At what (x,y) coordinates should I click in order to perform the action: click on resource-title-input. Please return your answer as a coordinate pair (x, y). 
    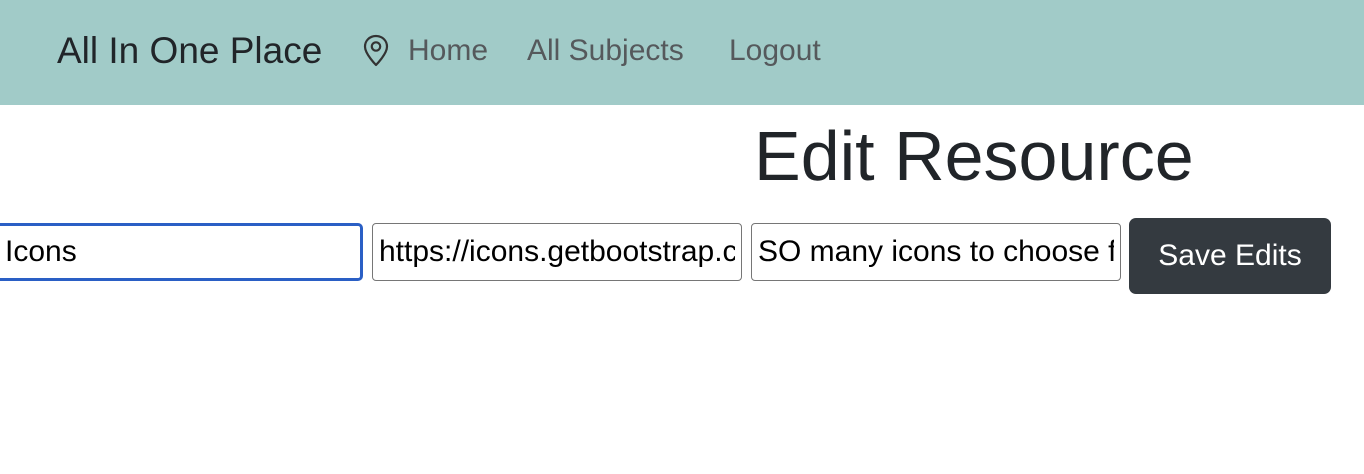
    Looking at the image, I should click on (181, 252).